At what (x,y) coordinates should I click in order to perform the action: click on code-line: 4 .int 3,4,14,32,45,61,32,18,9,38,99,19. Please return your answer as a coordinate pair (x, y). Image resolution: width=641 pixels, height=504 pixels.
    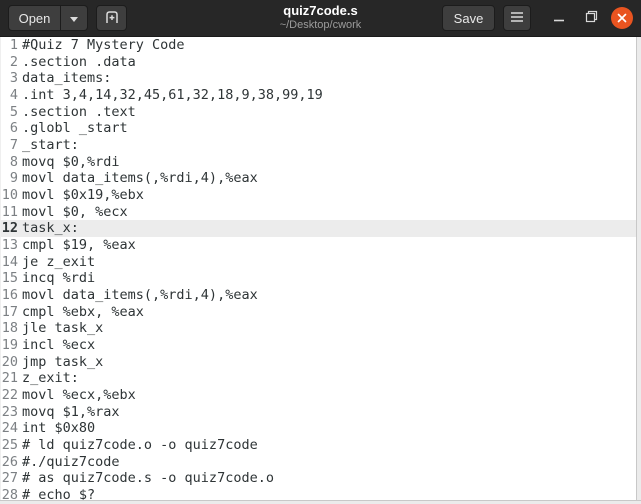
    Looking at the image, I should click on (321, 95).